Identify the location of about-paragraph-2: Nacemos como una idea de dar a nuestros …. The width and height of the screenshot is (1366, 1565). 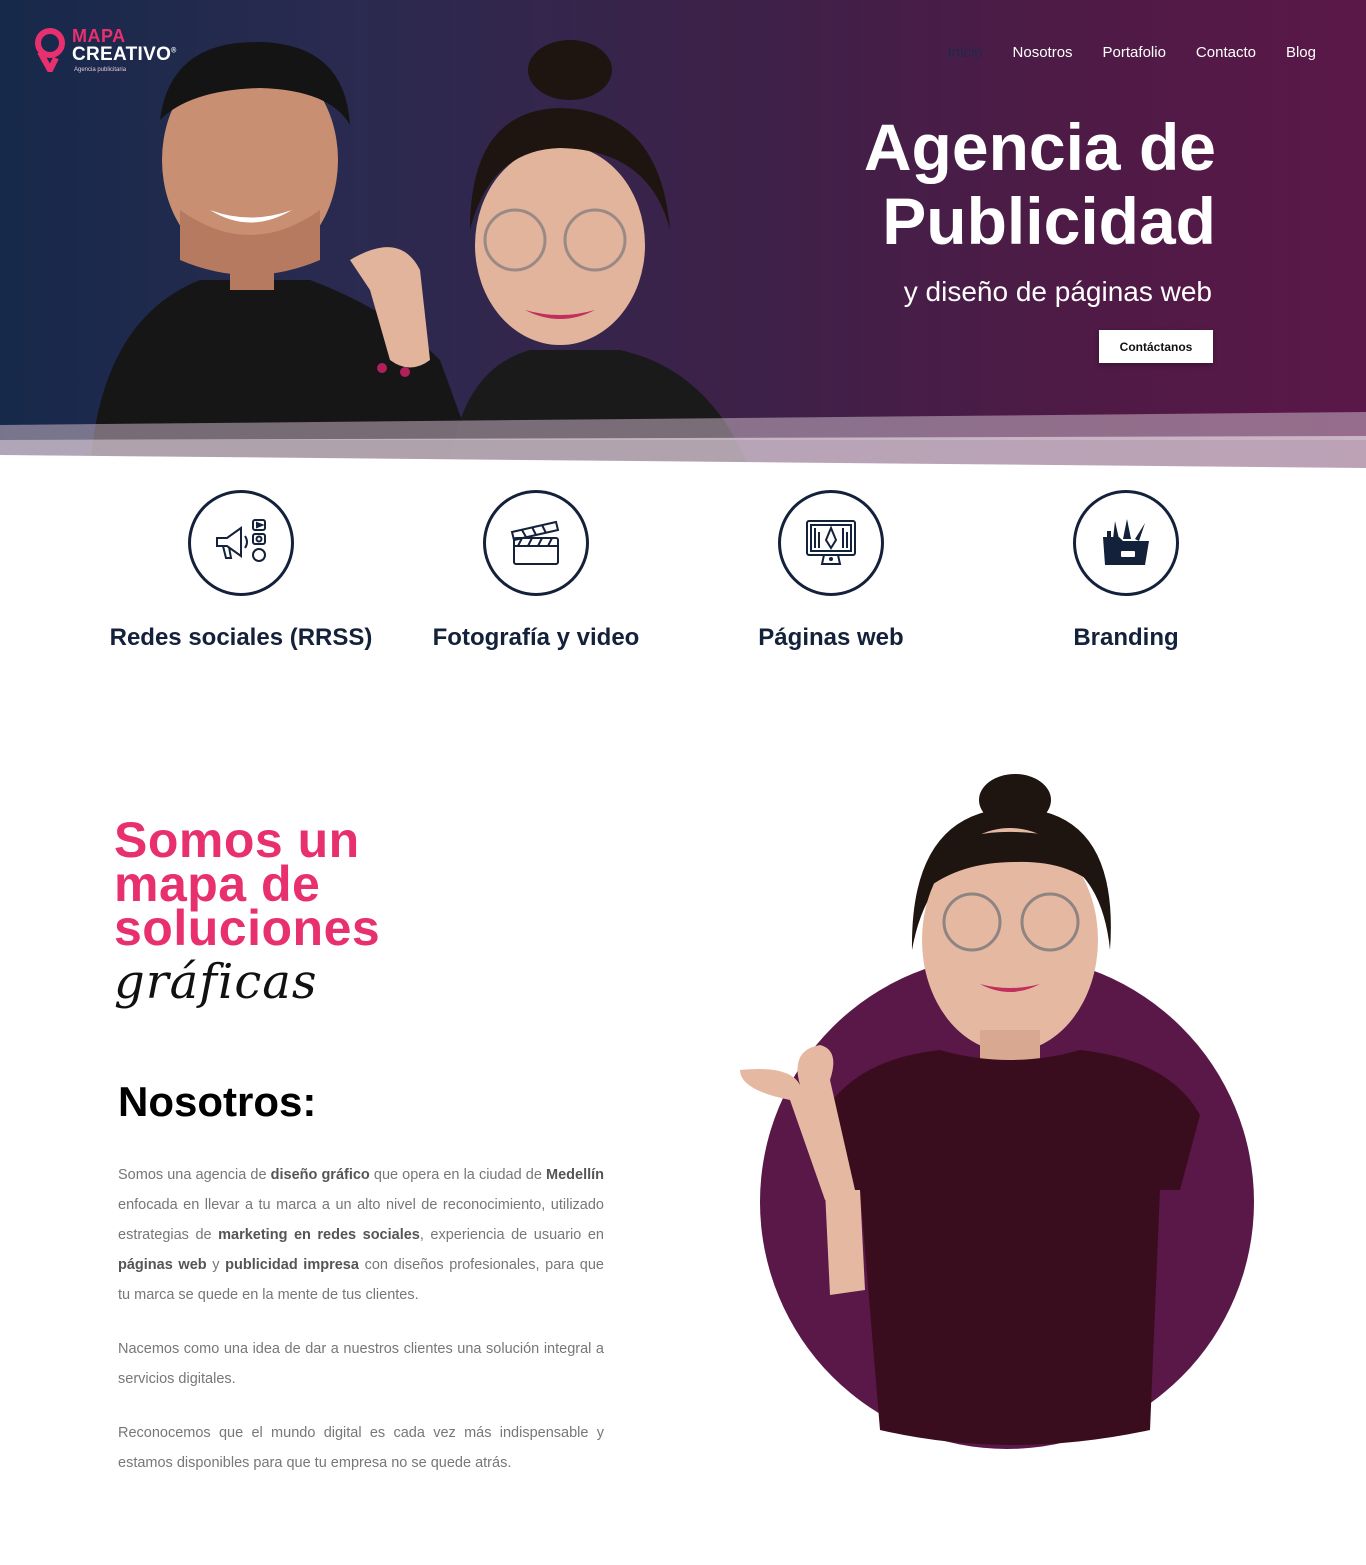
(361, 1364).